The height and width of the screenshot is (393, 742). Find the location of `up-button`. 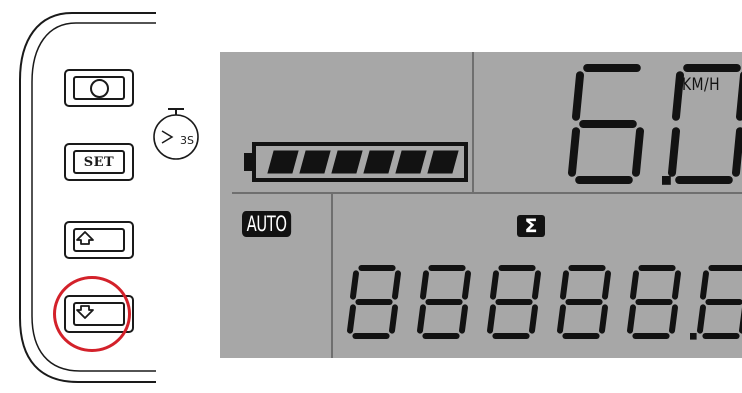

up-button is located at coordinates (99, 240).